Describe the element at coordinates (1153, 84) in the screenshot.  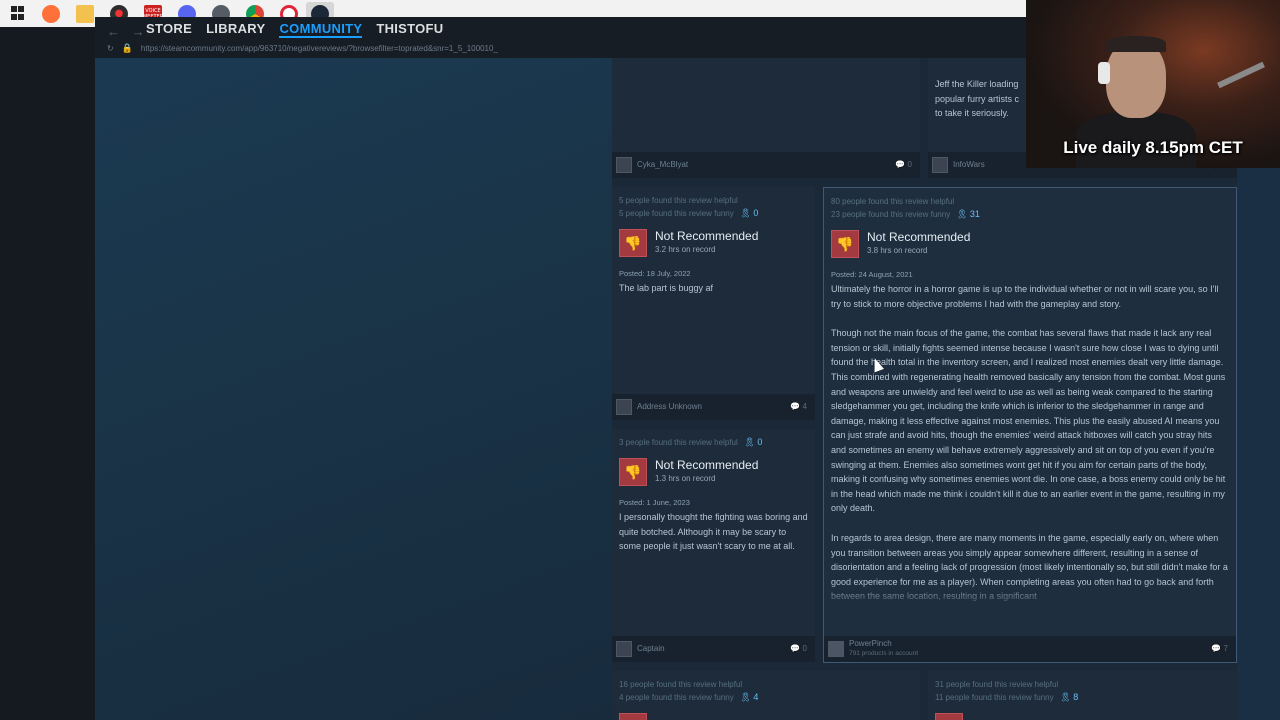
I see `webcam-overlay: Live daily 8.15pm CET` at that location.